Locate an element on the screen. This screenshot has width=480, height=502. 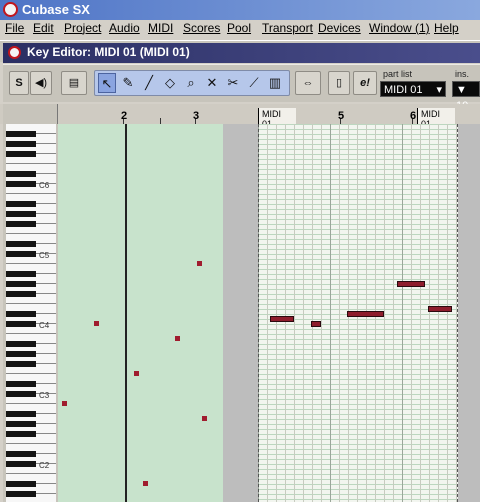
line-tool-icon: ╱ is located at coordinates (149, 83).